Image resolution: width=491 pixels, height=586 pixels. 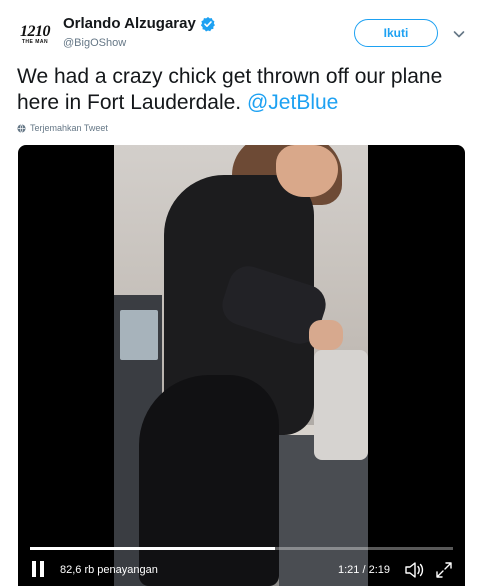 What do you see at coordinates (459, 34) in the screenshot?
I see `chevron-down-icon` at bounding box center [459, 34].